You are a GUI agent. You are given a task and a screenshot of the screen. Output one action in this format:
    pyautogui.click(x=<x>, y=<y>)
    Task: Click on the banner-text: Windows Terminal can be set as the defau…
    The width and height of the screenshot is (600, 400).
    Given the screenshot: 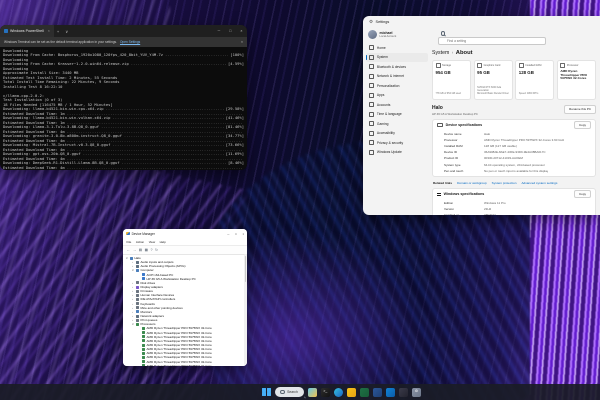 What is the action you would take?
    pyautogui.click(x=60, y=42)
    